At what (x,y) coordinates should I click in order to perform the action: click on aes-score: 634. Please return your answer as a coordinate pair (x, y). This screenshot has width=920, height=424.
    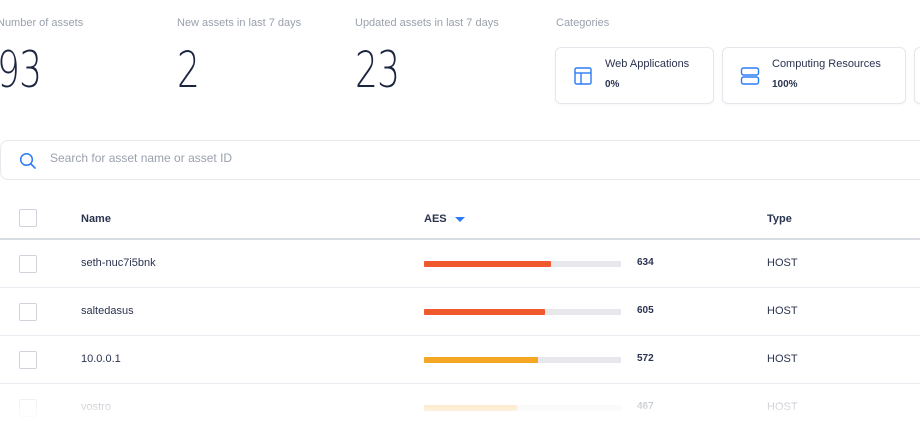
    Looking at the image, I should click on (645, 262).